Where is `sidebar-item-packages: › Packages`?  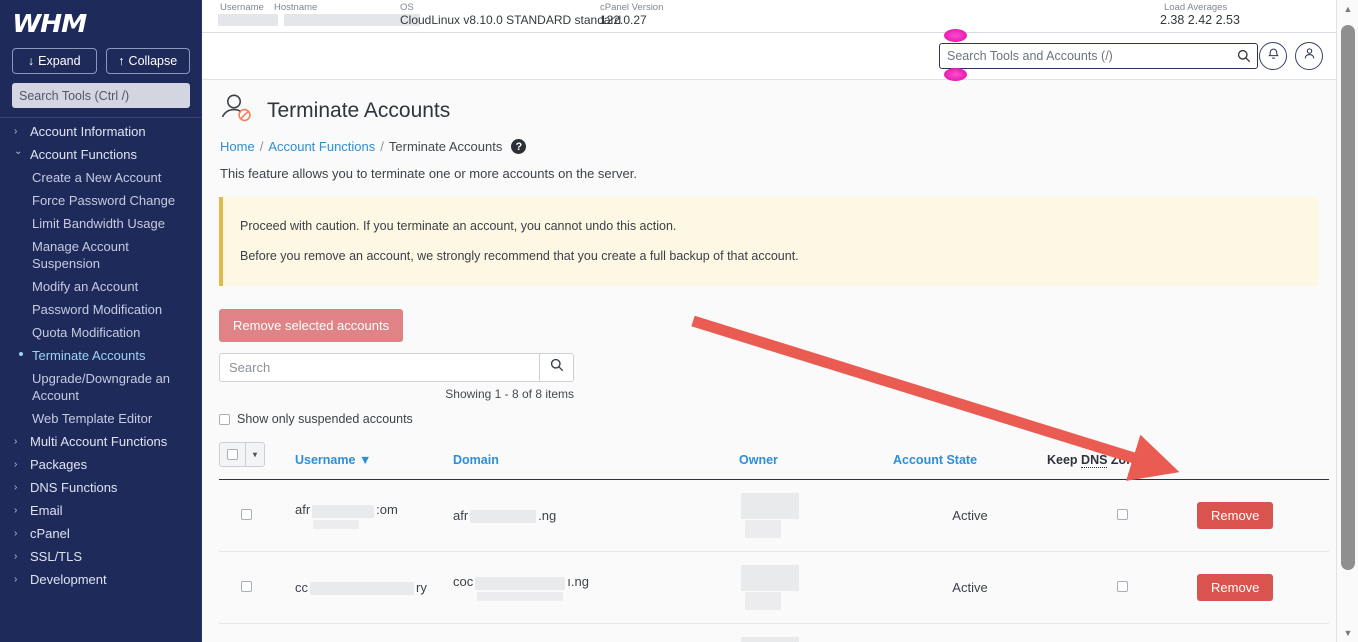 sidebar-item-packages: › Packages is located at coordinates (101, 464).